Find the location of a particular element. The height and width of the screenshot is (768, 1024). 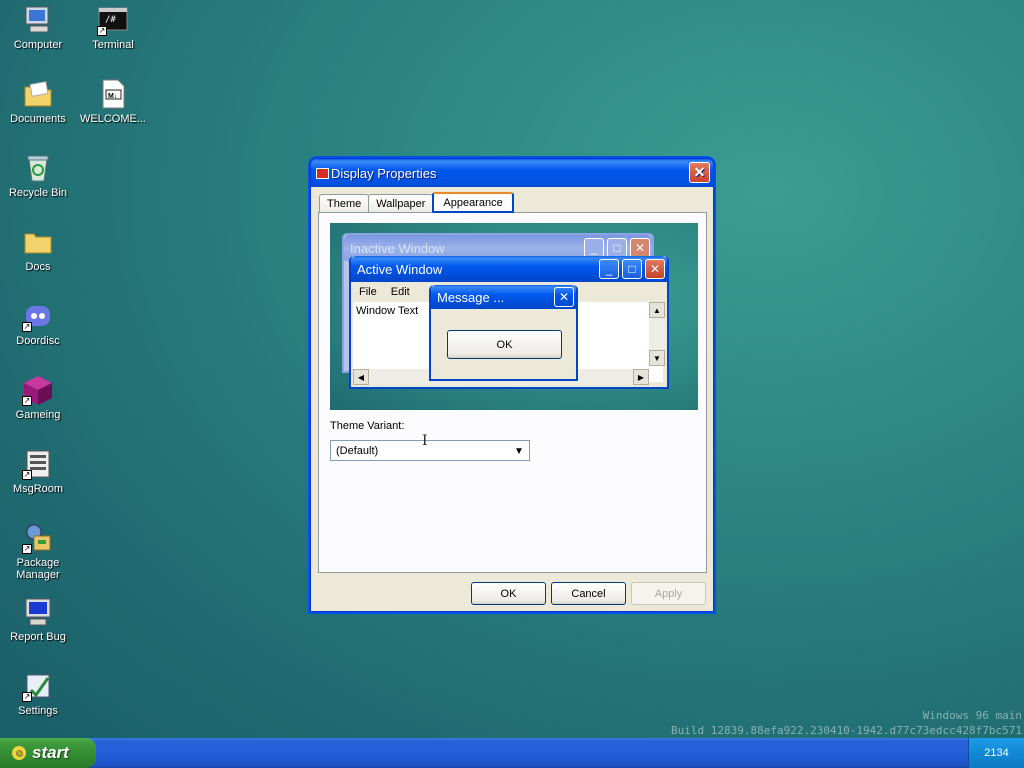

smiley-icon: ☺ is located at coordinates (19, 753).